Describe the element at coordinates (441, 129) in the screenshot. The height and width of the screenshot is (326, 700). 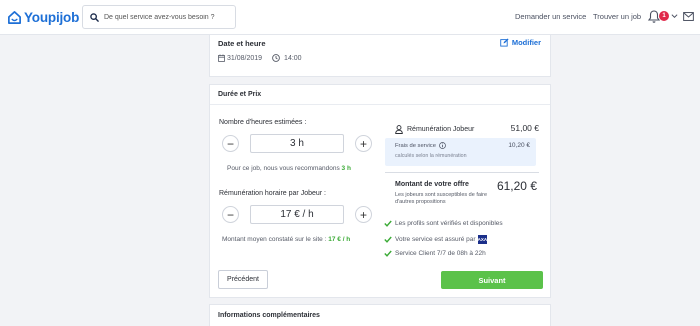
I see `remuneration-label: Rémunération Jobeur` at that location.